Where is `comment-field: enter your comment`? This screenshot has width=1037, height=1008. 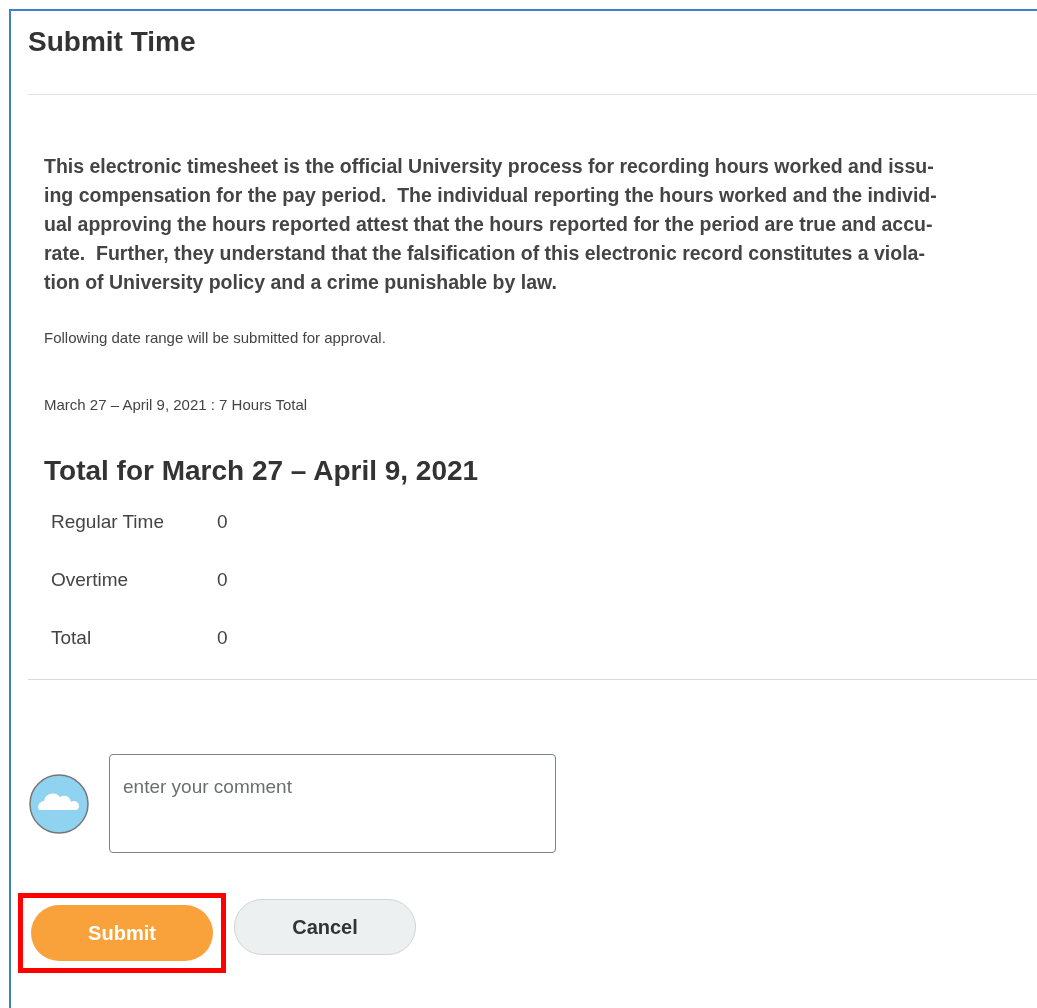 comment-field: enter your comment is located at coordinates (332, 803).